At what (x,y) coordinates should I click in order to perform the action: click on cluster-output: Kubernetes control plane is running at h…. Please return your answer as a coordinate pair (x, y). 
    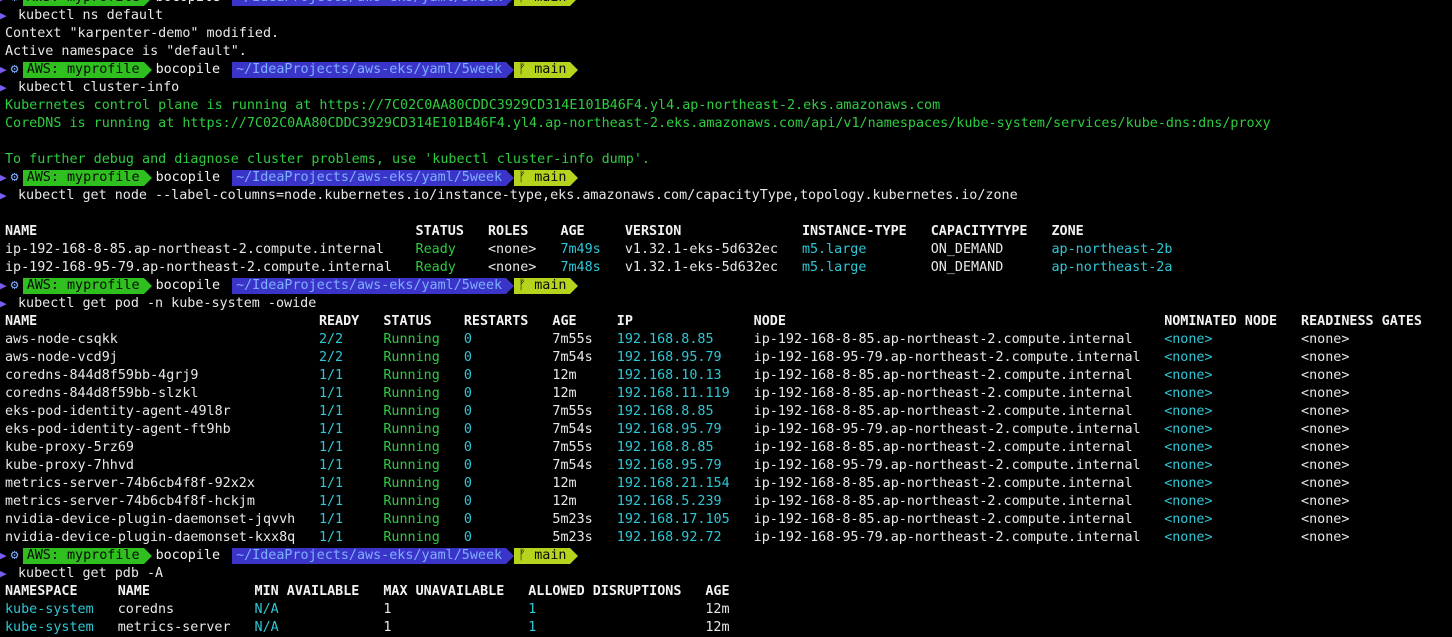
    Looking at the image, I should click on (473, 105).